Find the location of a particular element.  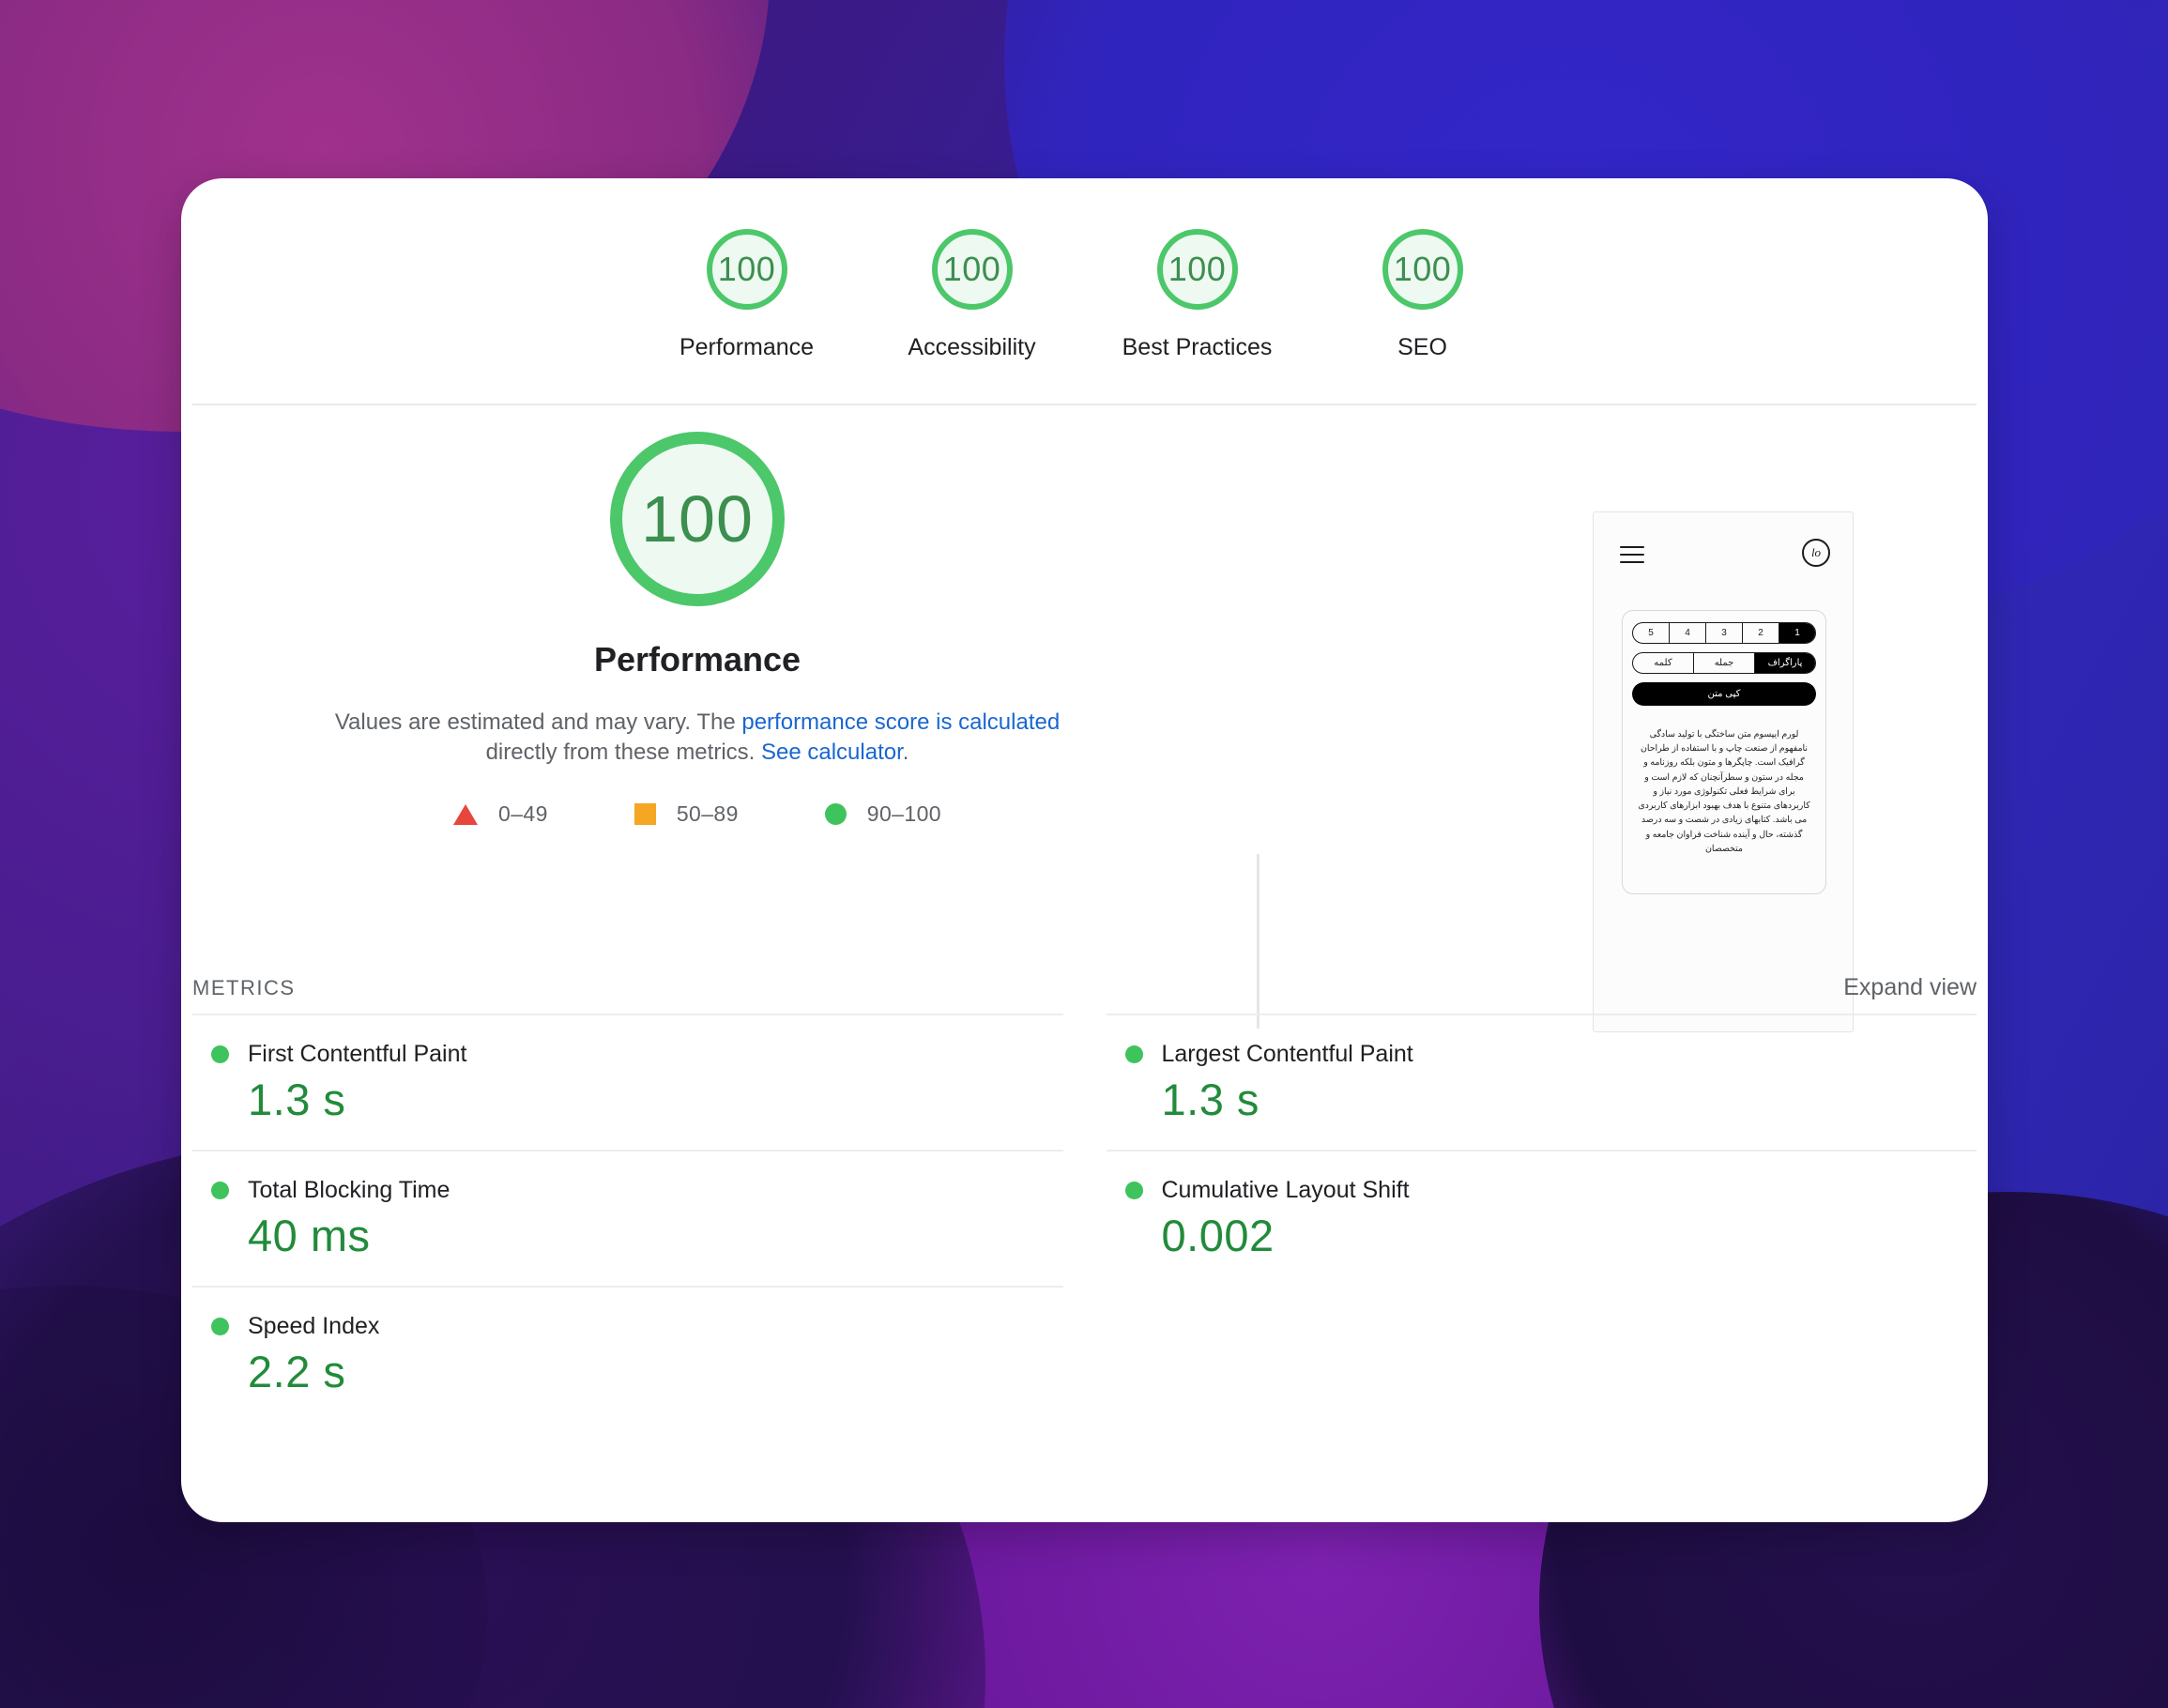

score-label-accessibility: Accessibility is located at coordinates (972, 347).